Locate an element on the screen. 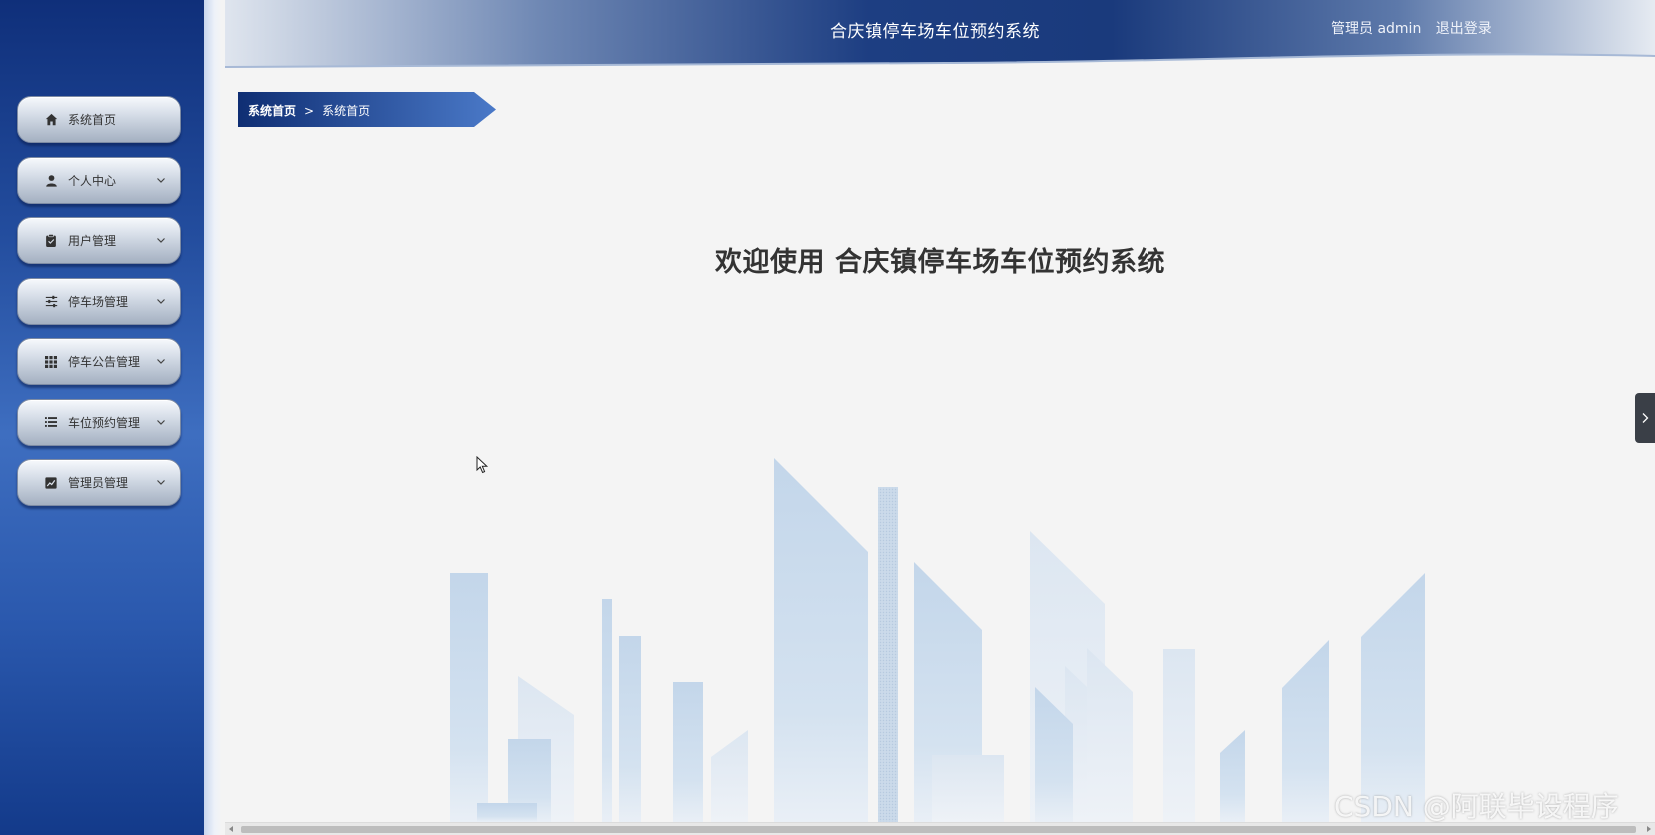  breadcrumb-trail: 系统首页 > 系统首页 is located at coordinates (309, 110).